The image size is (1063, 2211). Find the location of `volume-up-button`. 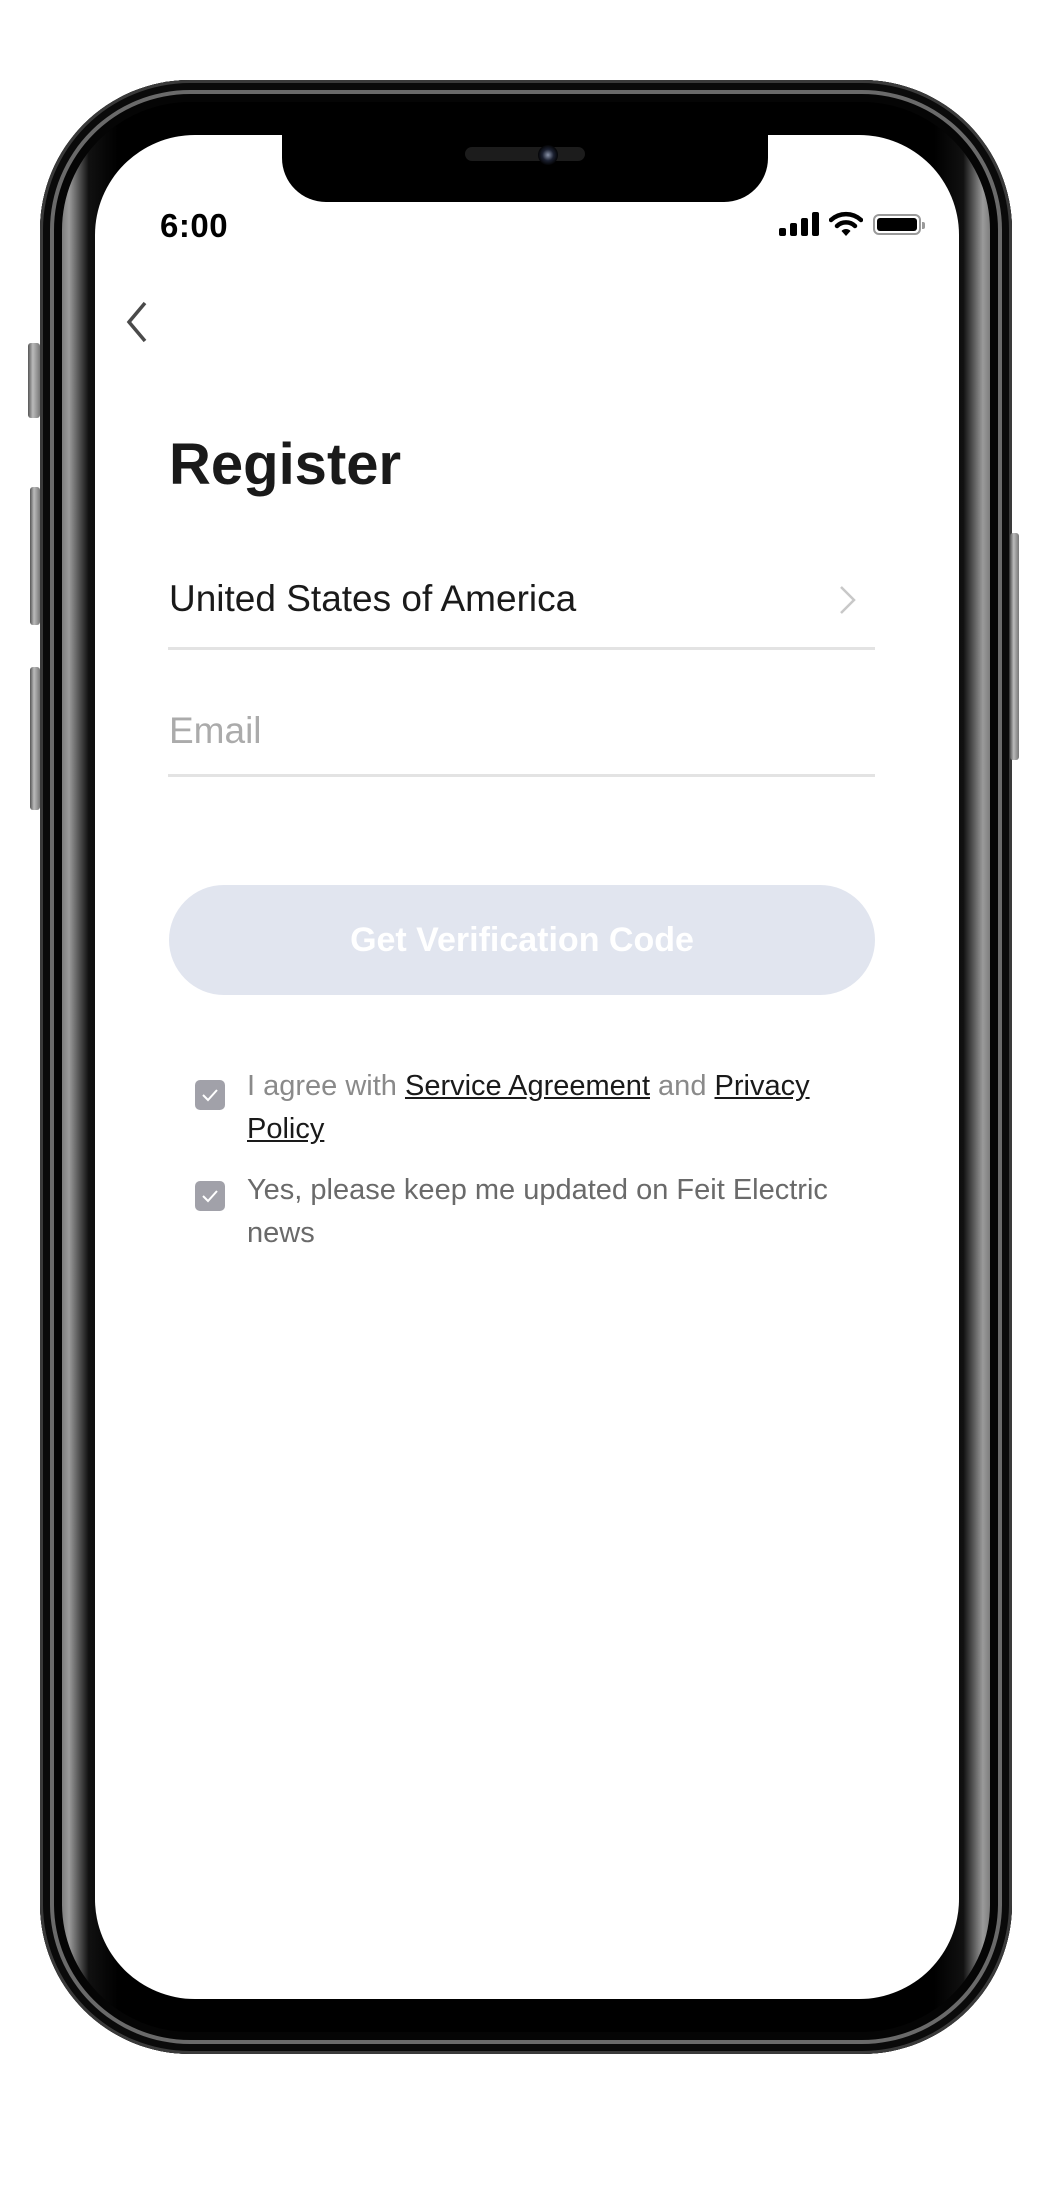

volume-up-button is located at coordinates (35, 556).